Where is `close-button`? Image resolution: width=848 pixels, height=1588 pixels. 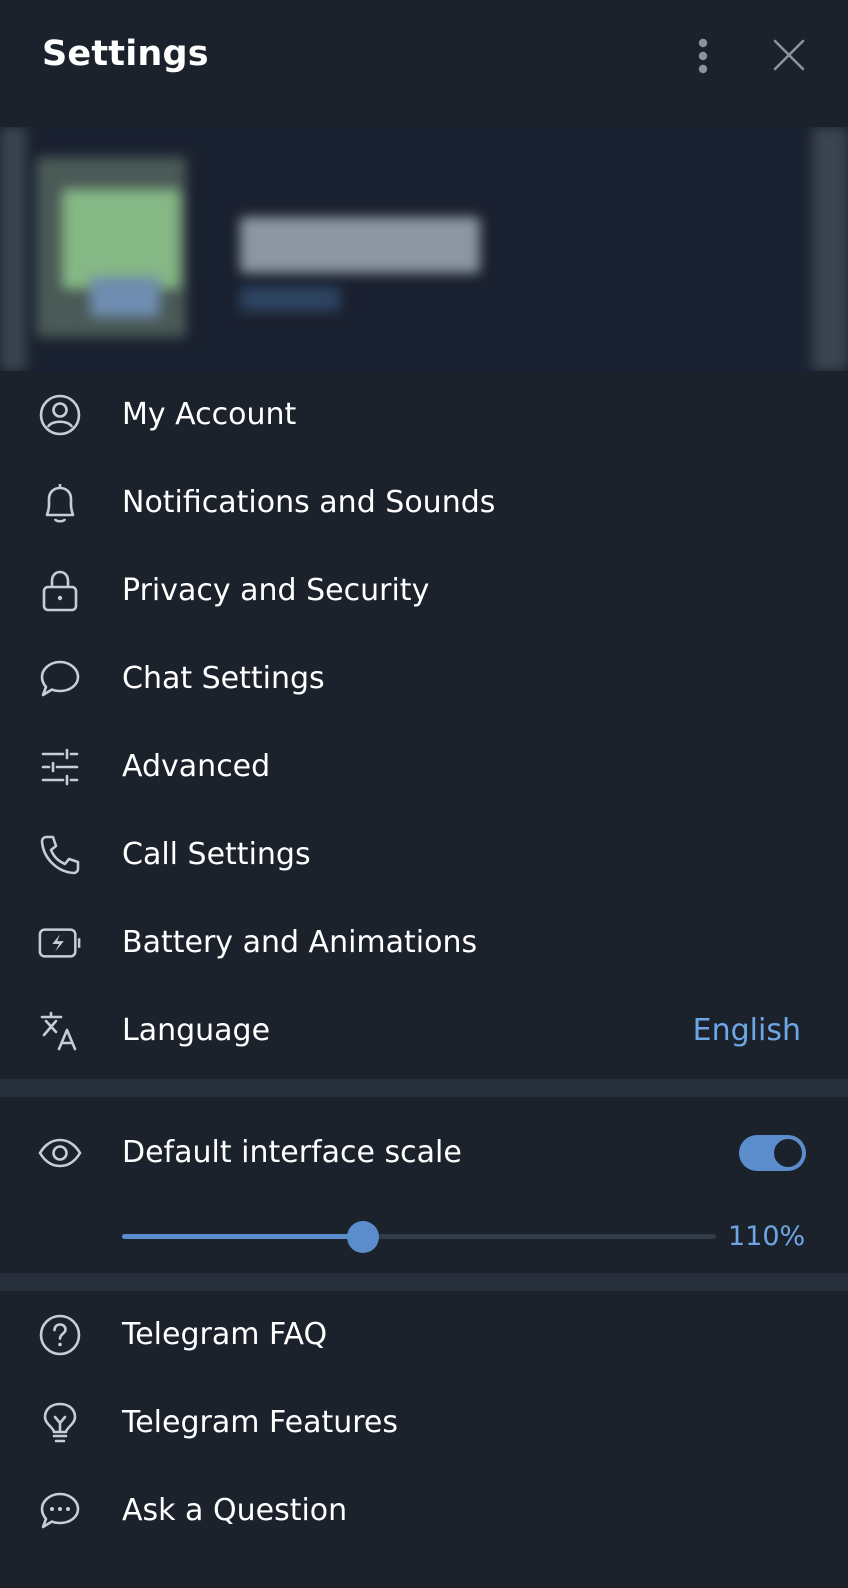 close-button is located at coordinates (789, 55).